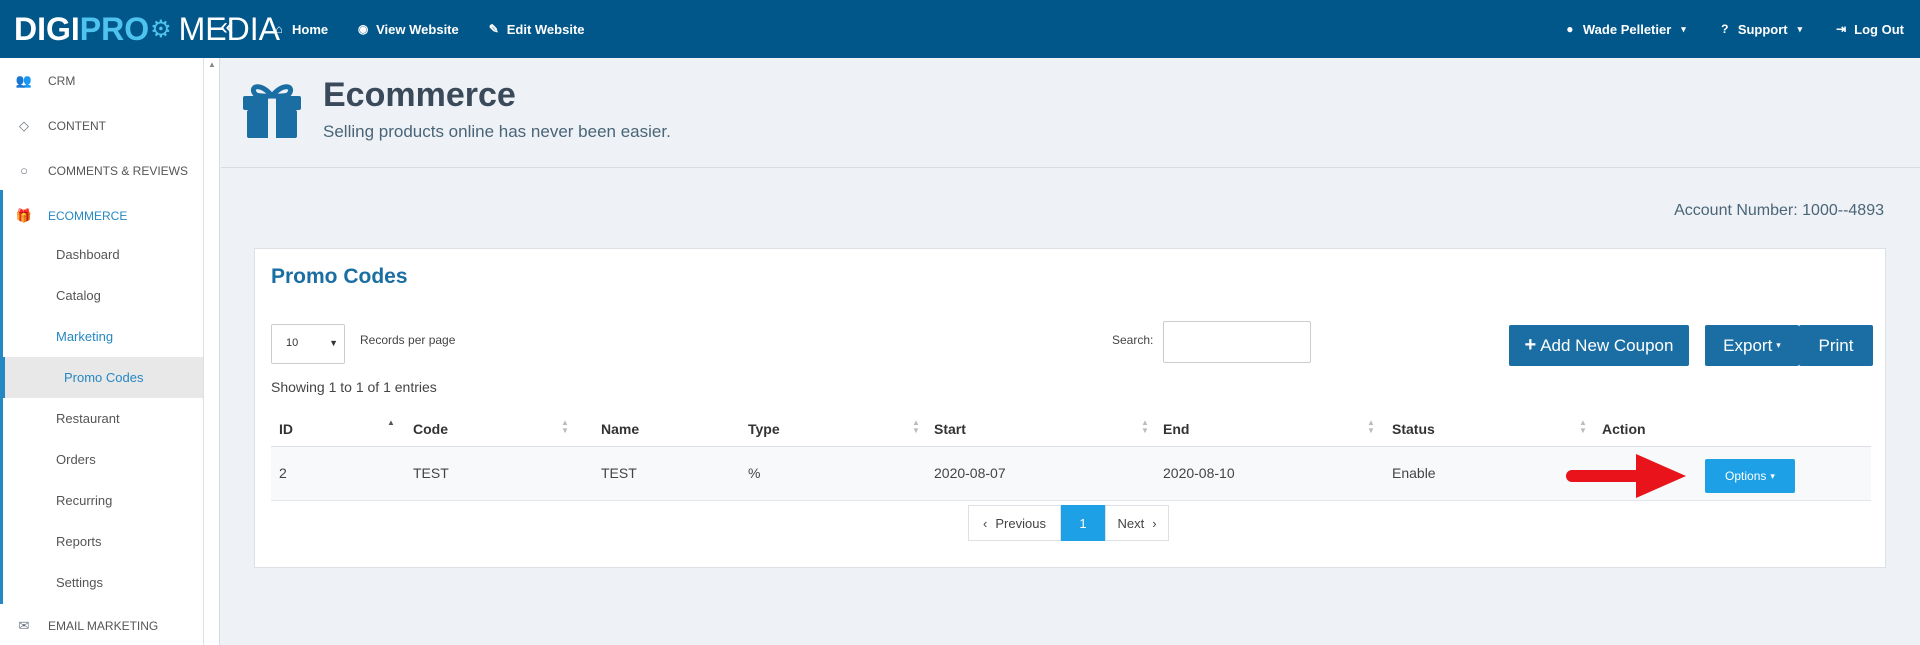 The image size is (1920, 645). I want to click on annotation-arrow-icon, so click(1626, 476).